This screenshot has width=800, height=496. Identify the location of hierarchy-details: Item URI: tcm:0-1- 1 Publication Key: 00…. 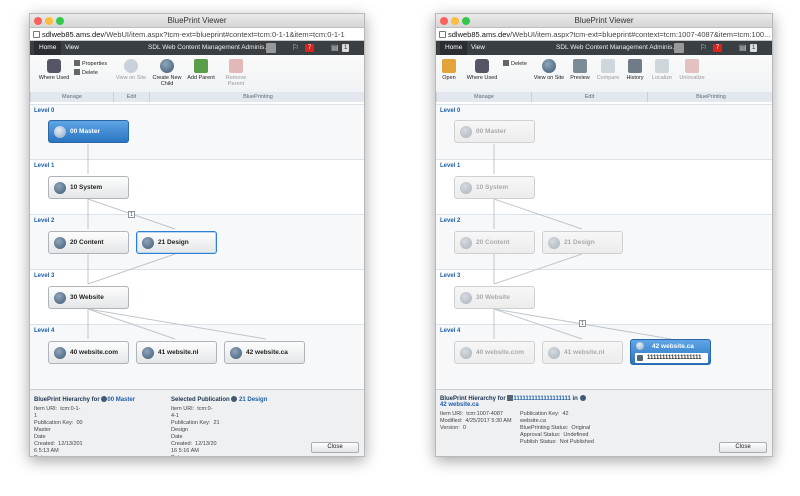
(58, 431).